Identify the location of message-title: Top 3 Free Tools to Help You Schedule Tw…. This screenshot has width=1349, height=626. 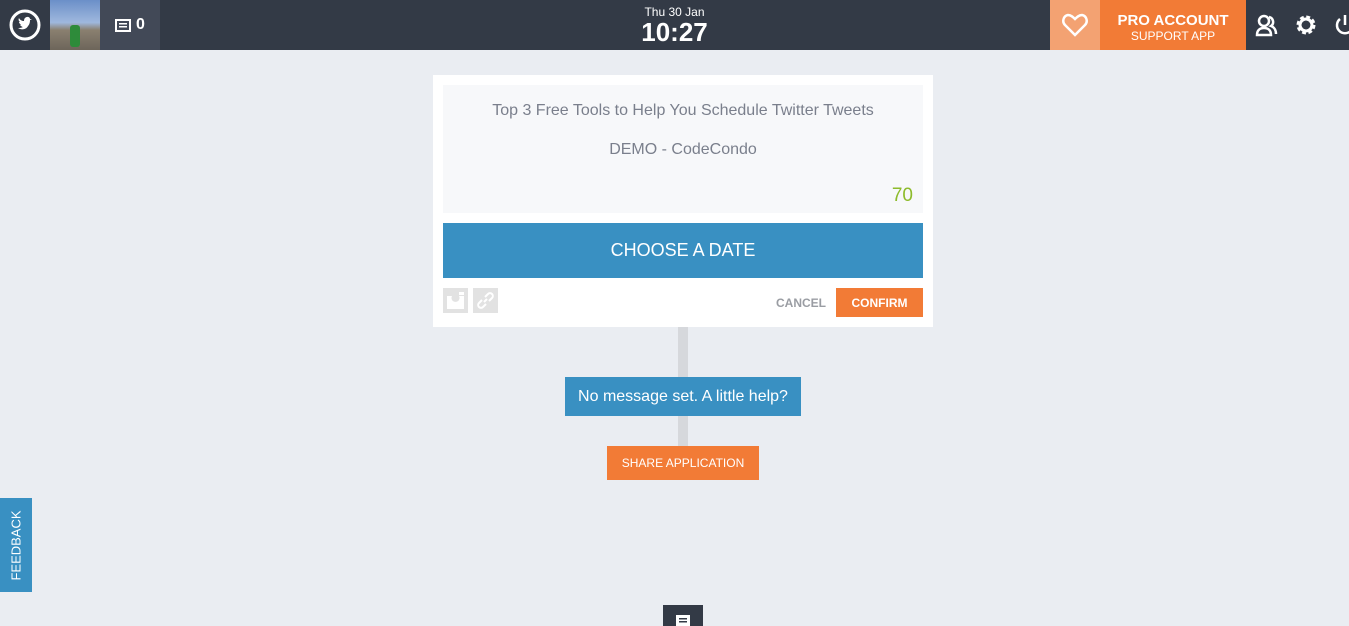
(683, 110).